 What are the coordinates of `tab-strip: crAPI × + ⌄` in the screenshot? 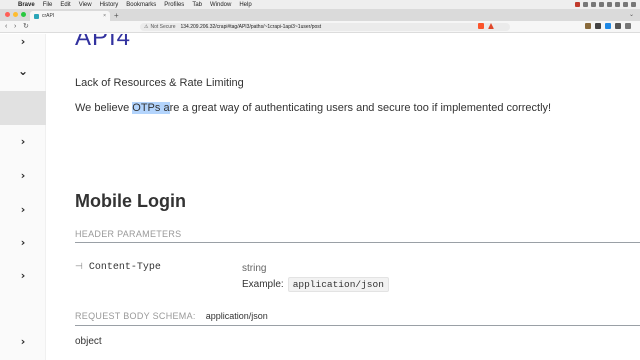 It's located at (320, 15).